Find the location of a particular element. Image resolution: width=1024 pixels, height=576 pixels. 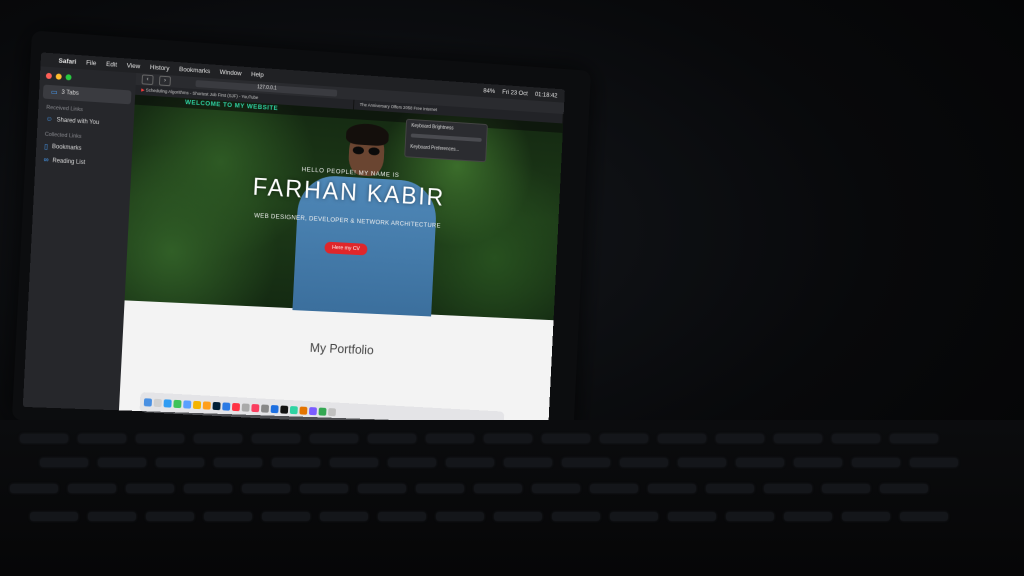

photoshop-icon is located at coordinates (216, 406).